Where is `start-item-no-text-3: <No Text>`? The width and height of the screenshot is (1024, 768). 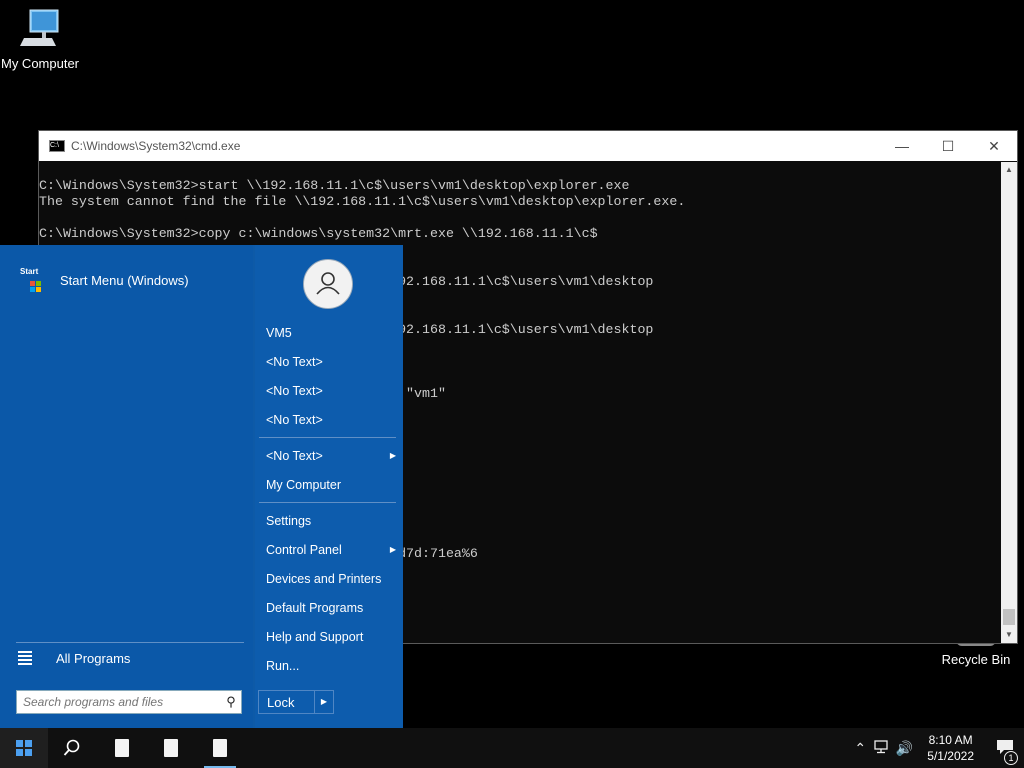 start-item-no-text-3: <No Text> is located at coordinates (331, 420).